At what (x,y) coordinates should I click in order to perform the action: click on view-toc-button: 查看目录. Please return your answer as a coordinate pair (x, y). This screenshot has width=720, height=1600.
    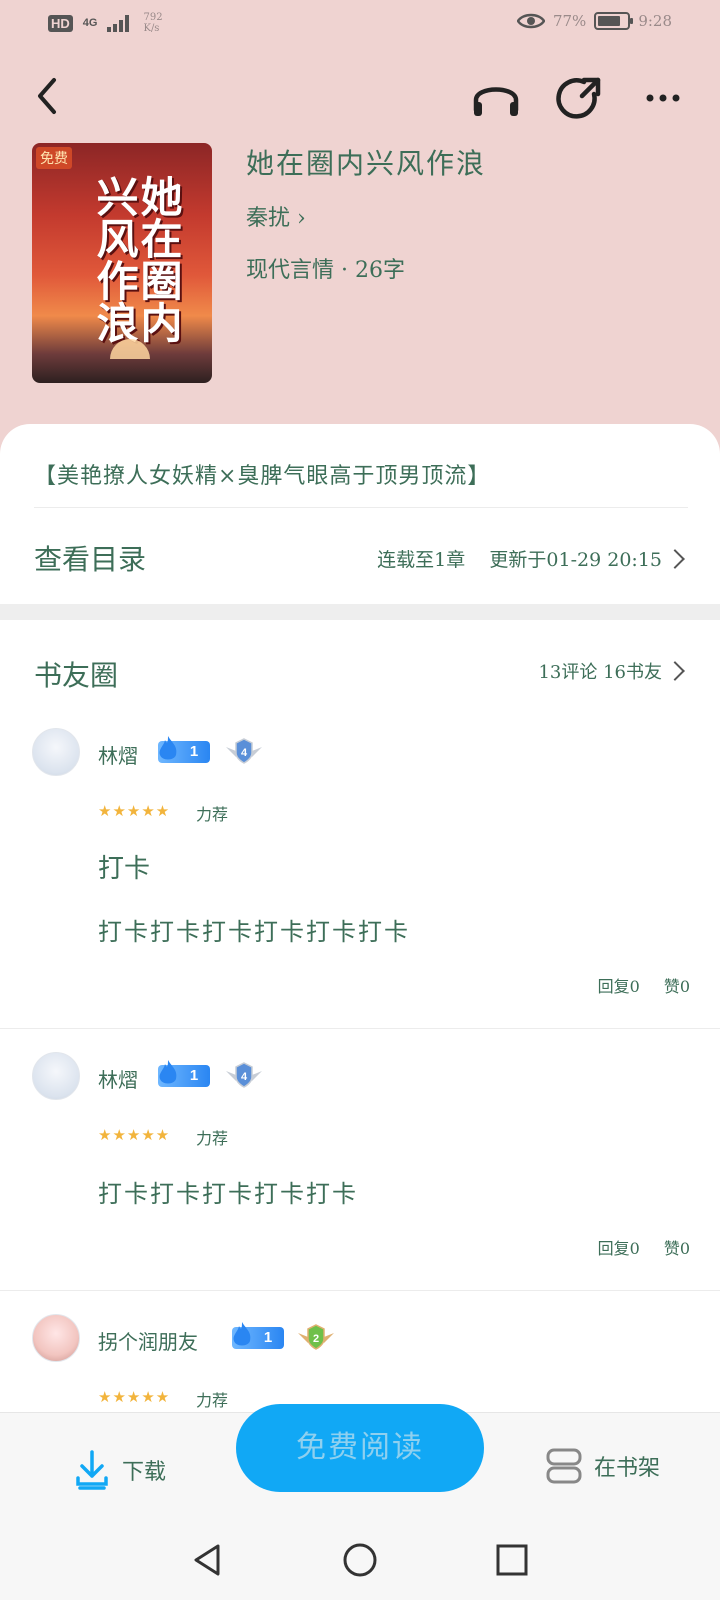
    Looking at the image, I should click on (90, 558).